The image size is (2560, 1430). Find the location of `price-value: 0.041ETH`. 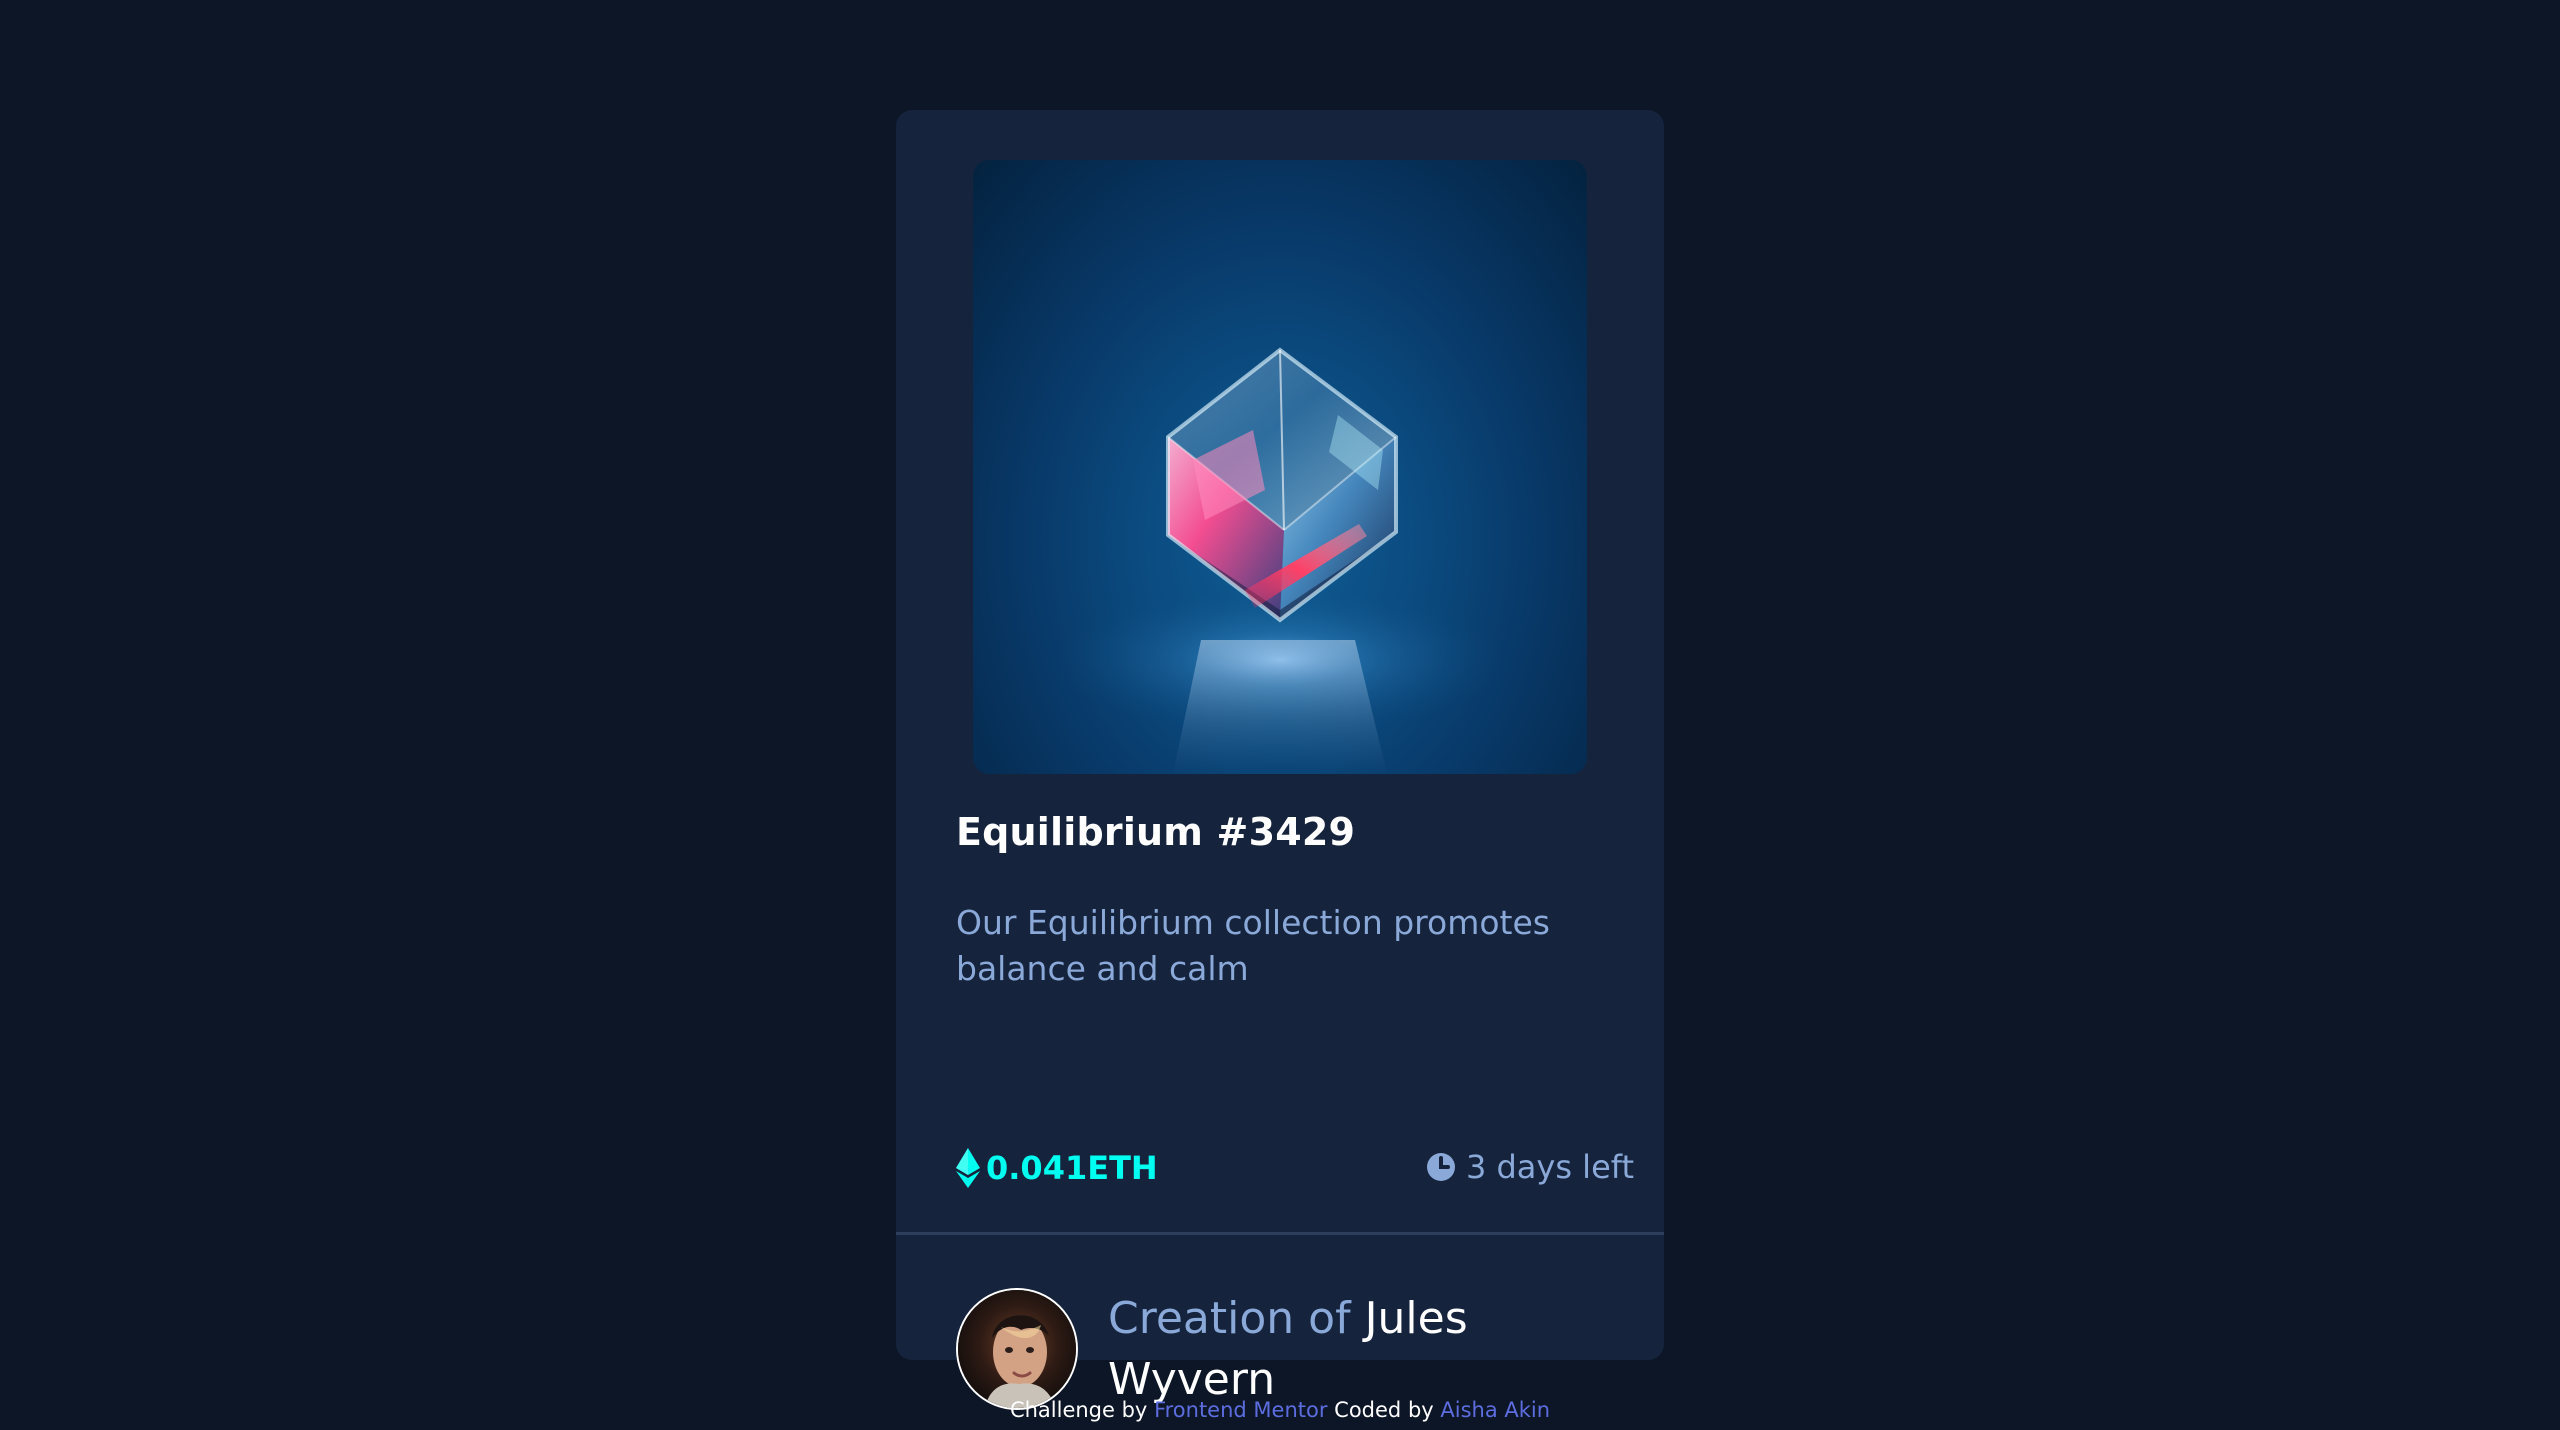

price-value: 0.041ETH is located at coordinates (1072, 1168).